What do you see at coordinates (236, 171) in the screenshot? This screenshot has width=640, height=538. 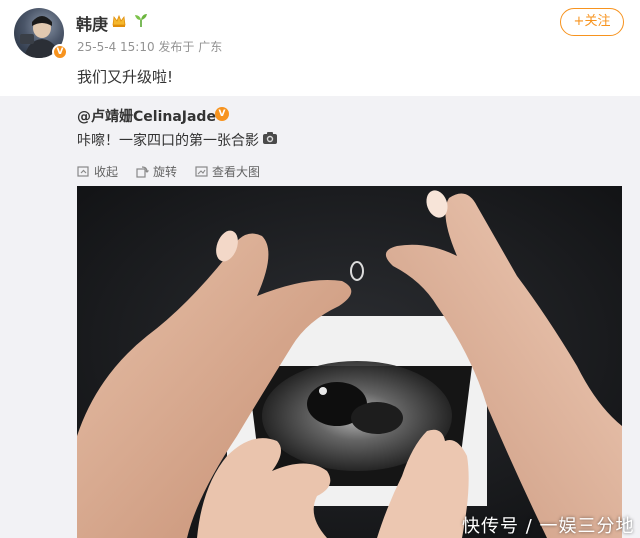 I see `view-large-label: 查看大图` at bounding box center [236, 171].